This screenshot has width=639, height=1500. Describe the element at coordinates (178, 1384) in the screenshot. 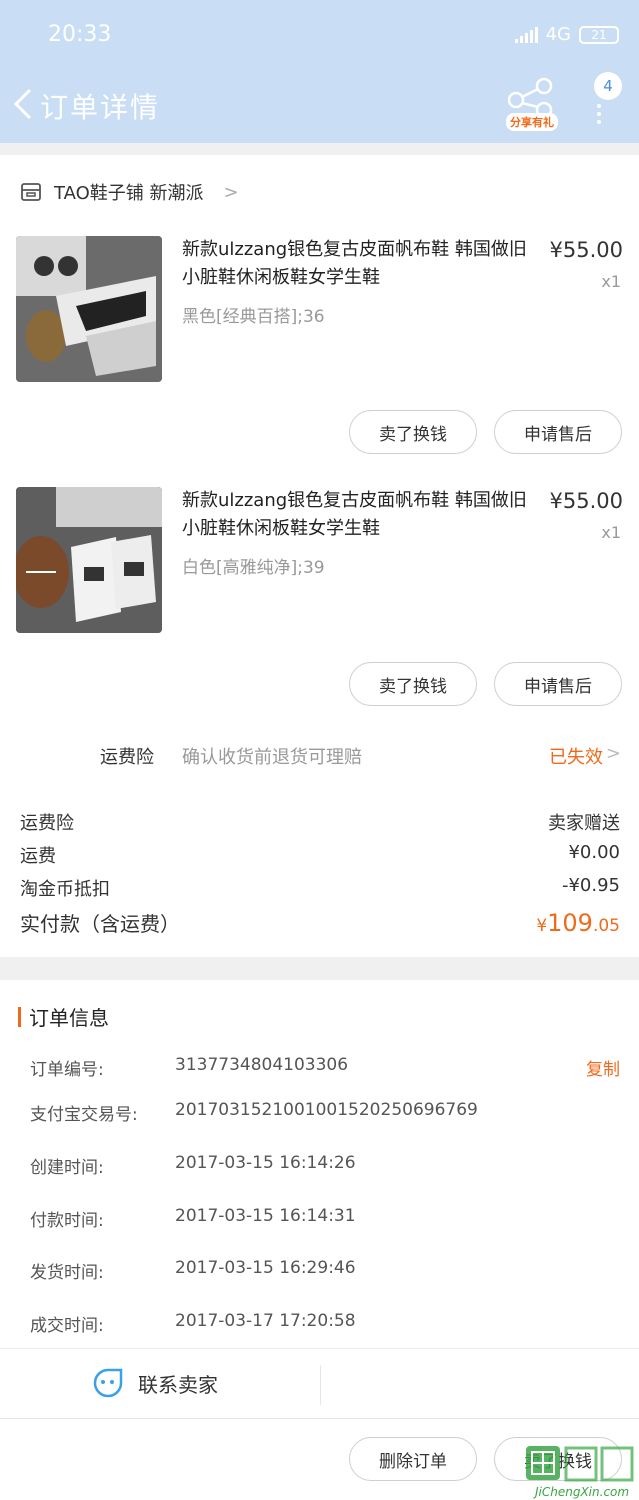

I see `contact-seller-label: 联系卖家` at that location.